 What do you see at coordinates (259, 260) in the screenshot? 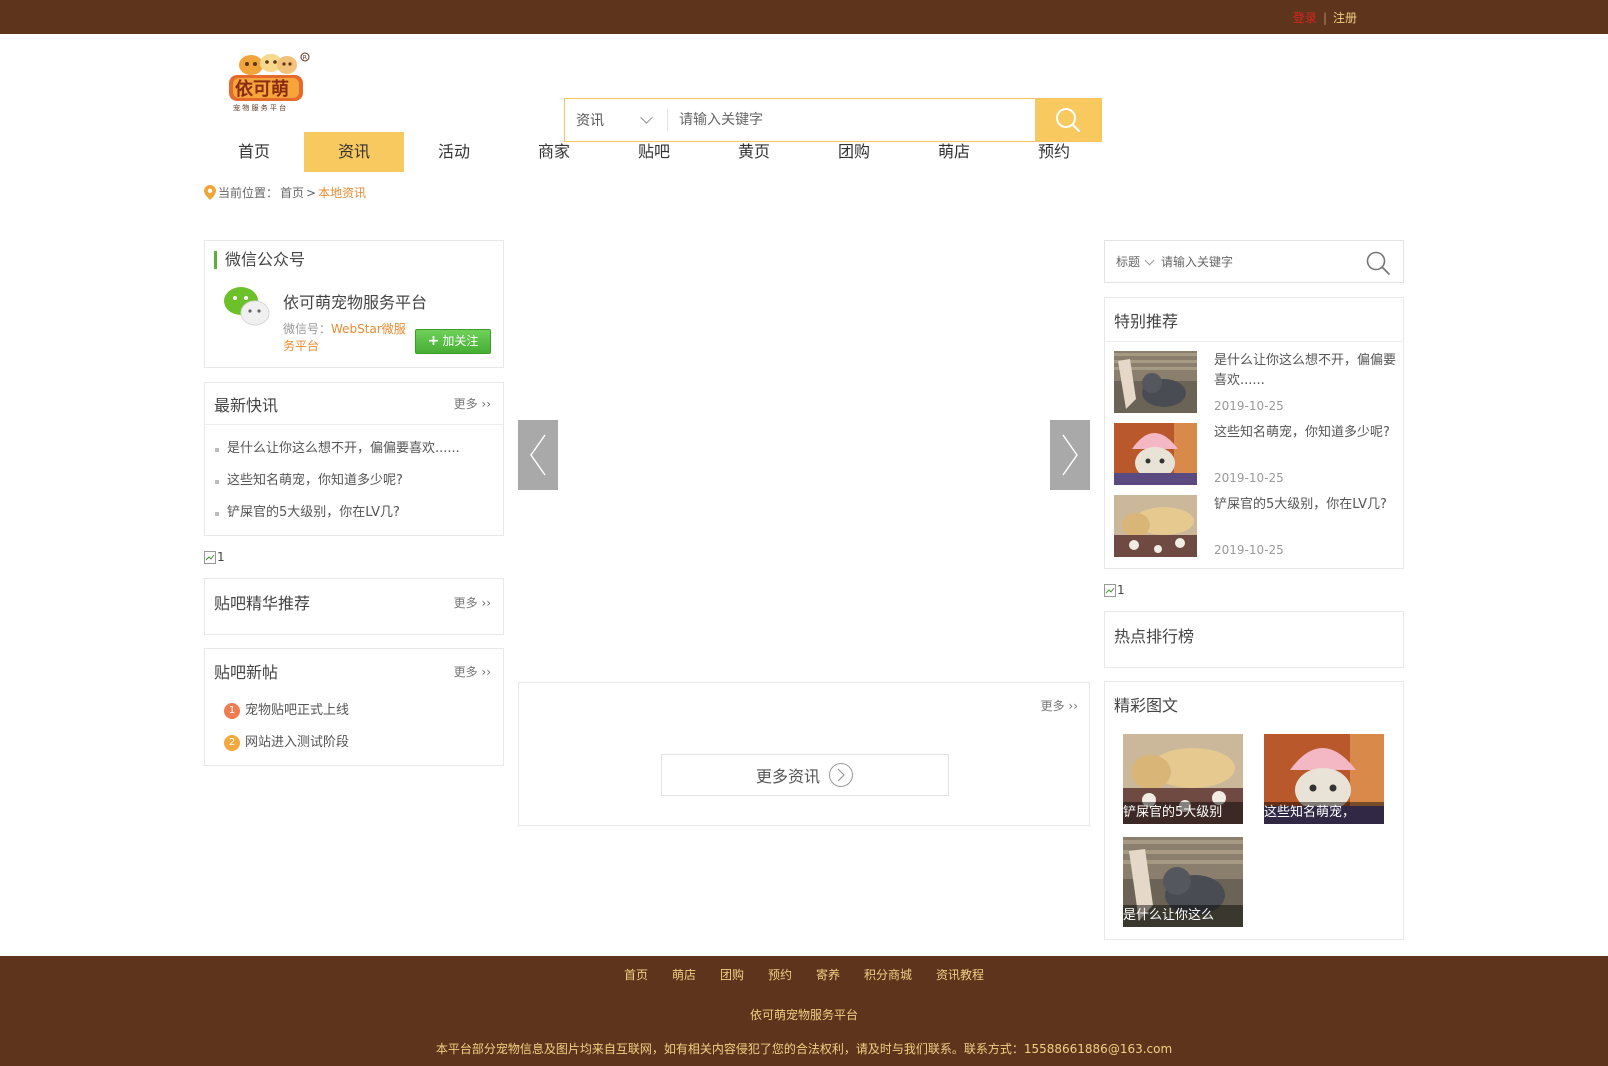
I see `wechat-title: 微信公众号` at bounding box center [259, 260].